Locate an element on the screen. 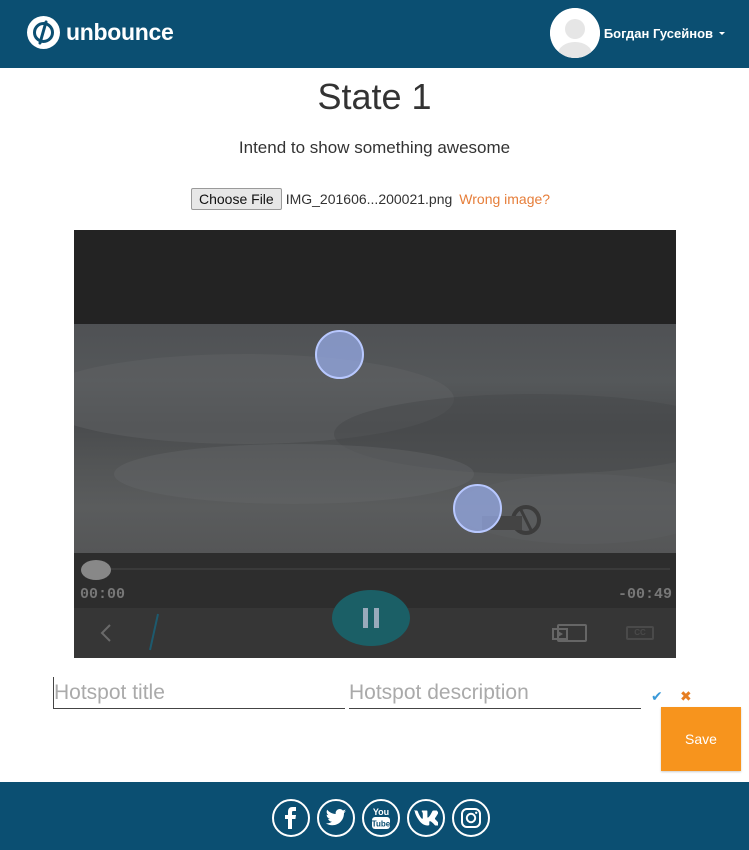  unbounce-logo: unbounce is located at coordinates (100, 32).